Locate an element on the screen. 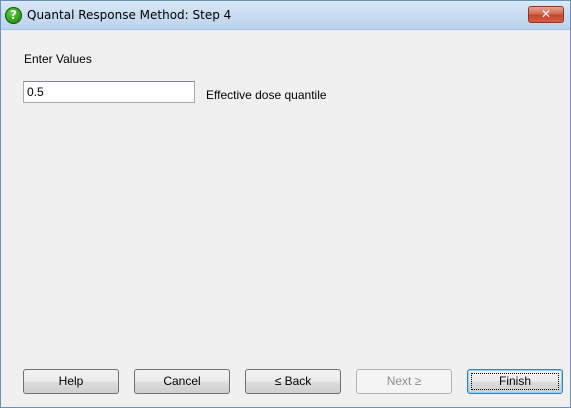 The image size is (571, 408). close-button: ✕ is located at coordinates (546, 14).